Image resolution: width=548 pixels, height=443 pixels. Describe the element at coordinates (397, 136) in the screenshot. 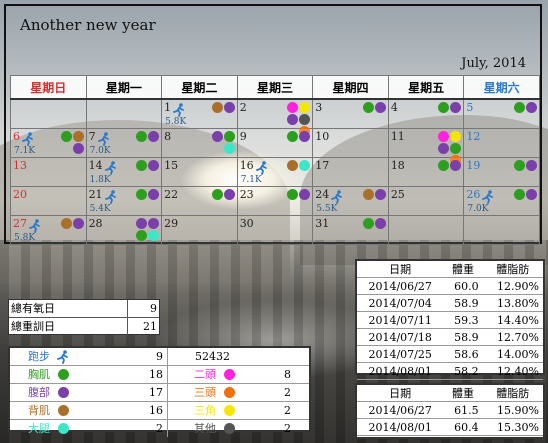

I see `day-number: 11` at that location.